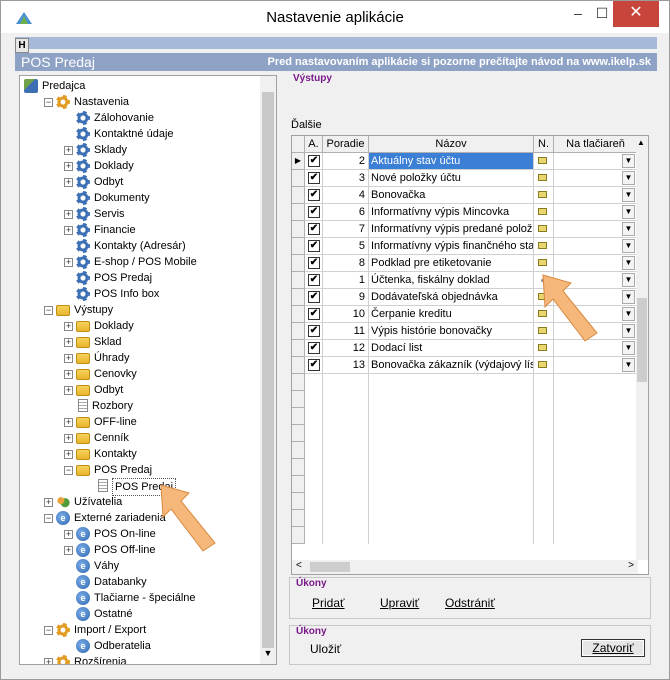 The width and height of the screenshot is (670, 680). Describe the element at coordinates (22, 45) in the screenshot. I see `h-button: H` at that location.